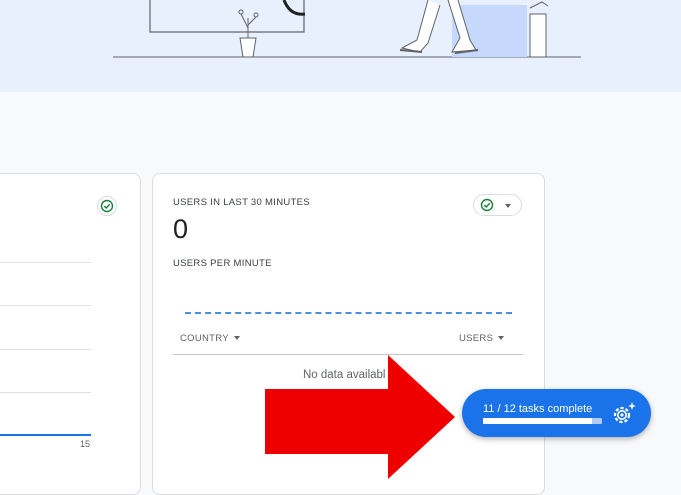 The image size is (681, 495). Describe the element at coordinates (538, 409) in the screenshot. I see `tasks-complete-label: 11 / 12 tasks complete` at that location.